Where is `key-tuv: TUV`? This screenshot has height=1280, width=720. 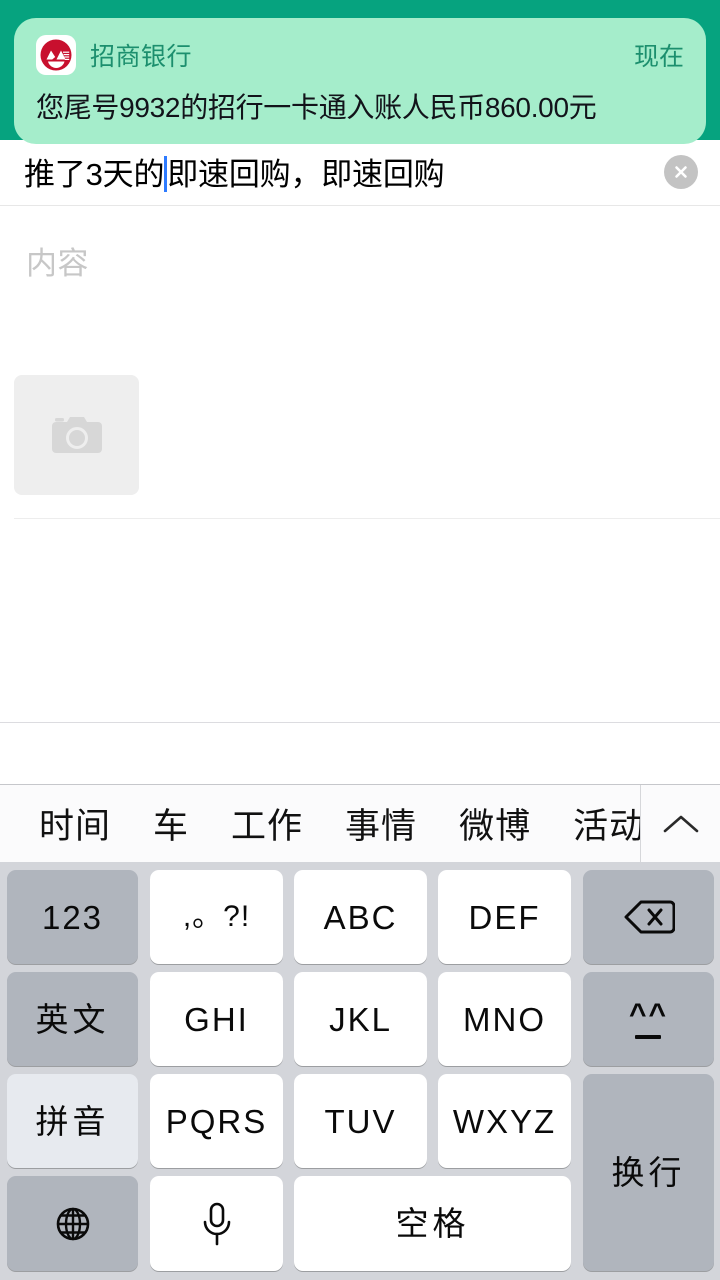 key-tuv: TUV is located at coordinates (360, 1121).